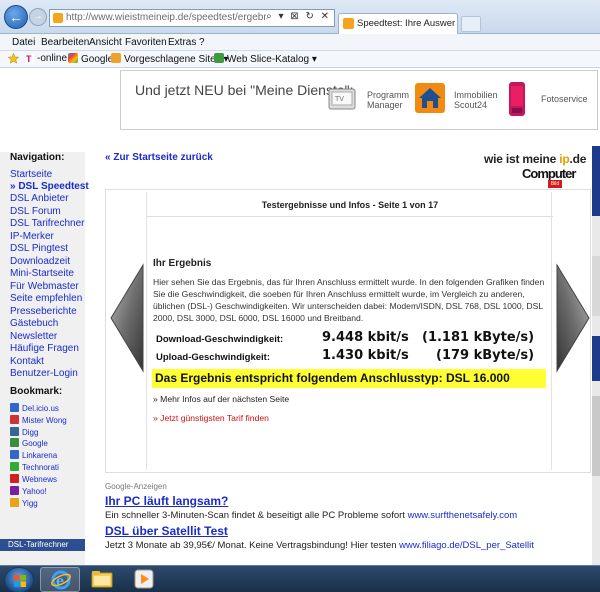 This screenshot has width=600, height=592. I want to click on back-button: ←, so click(16, 17).